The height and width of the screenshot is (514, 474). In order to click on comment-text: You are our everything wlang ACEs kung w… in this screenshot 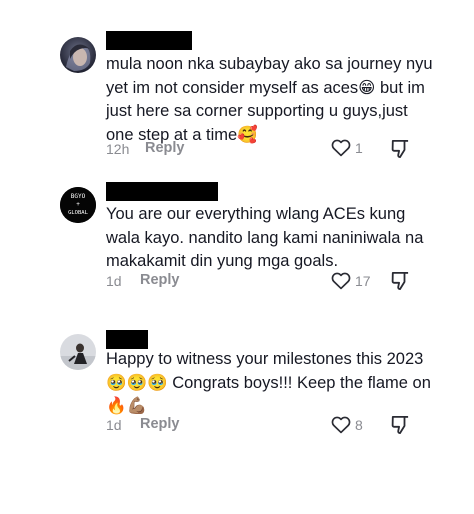, I will do `click(267, 237)`.